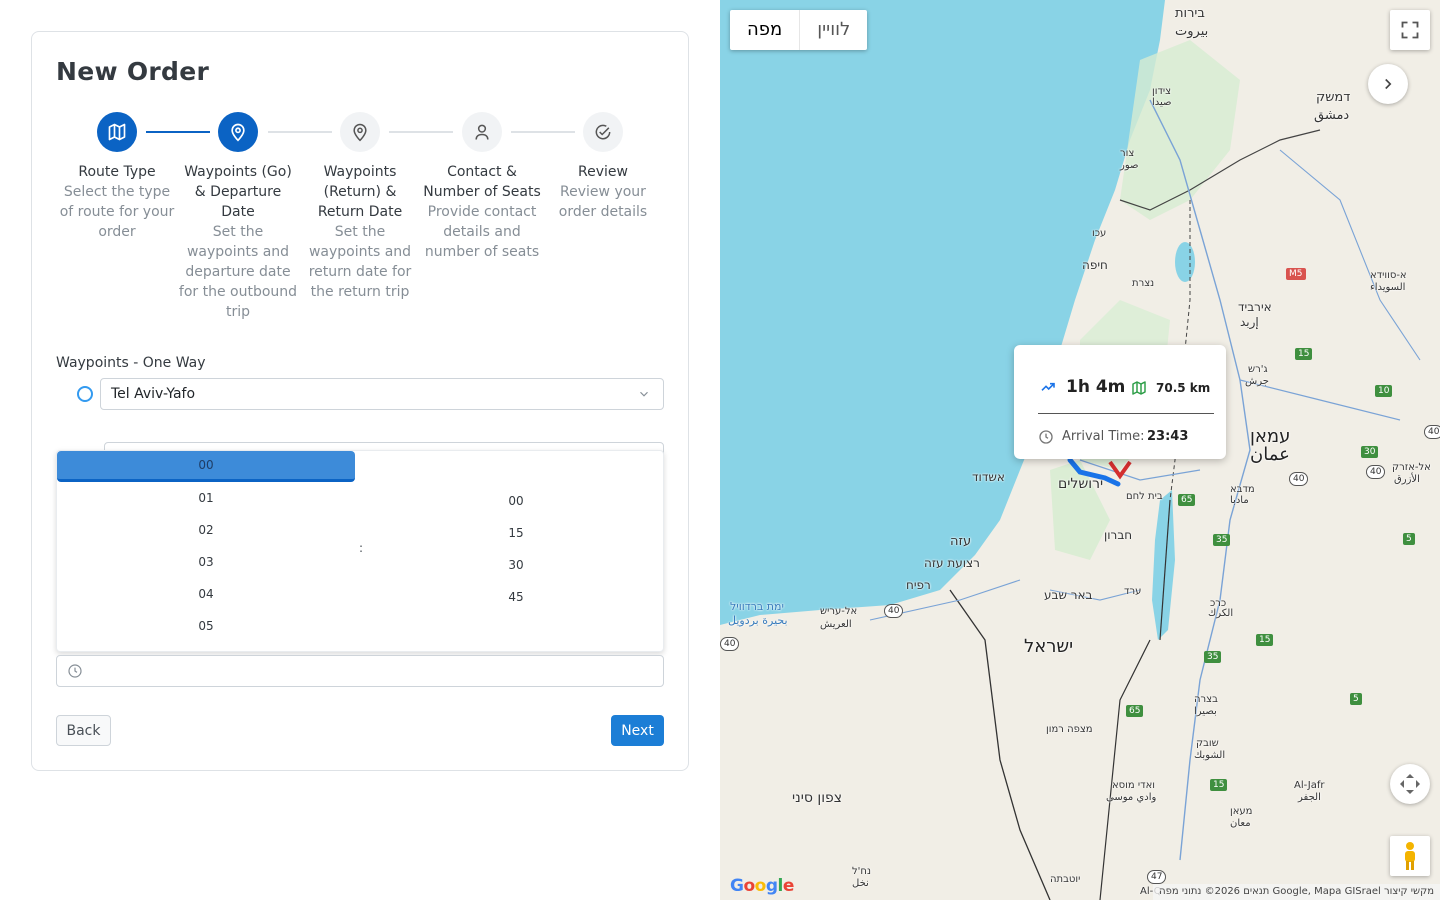 This screenshot has width=1440, height=900. What do you see at coordinates (516, 565) in the screenshot?
I see `minute-option: 30` at bounding box center [516, 565].